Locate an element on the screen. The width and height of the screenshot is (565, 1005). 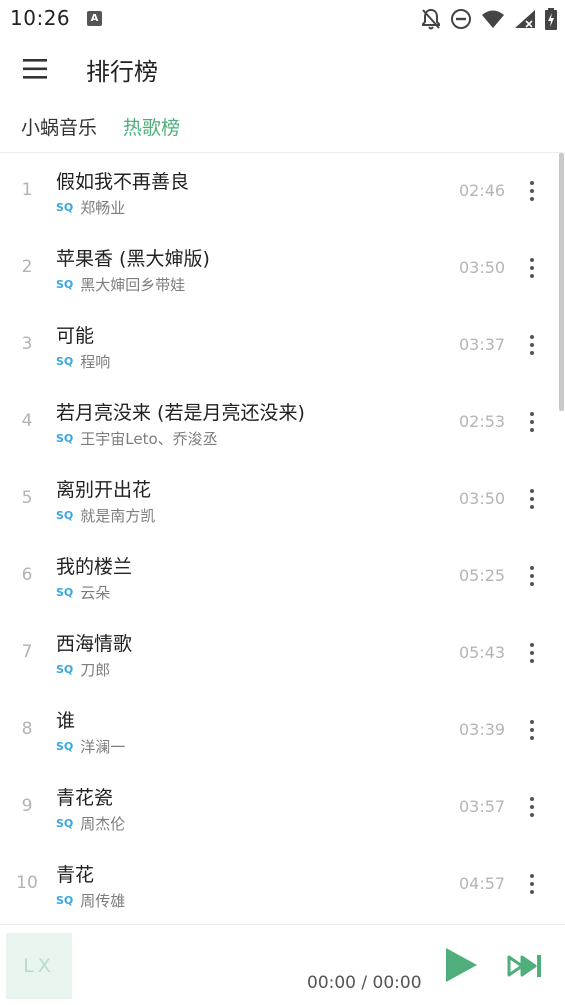
menu-button is located at coordinates (35, 69).